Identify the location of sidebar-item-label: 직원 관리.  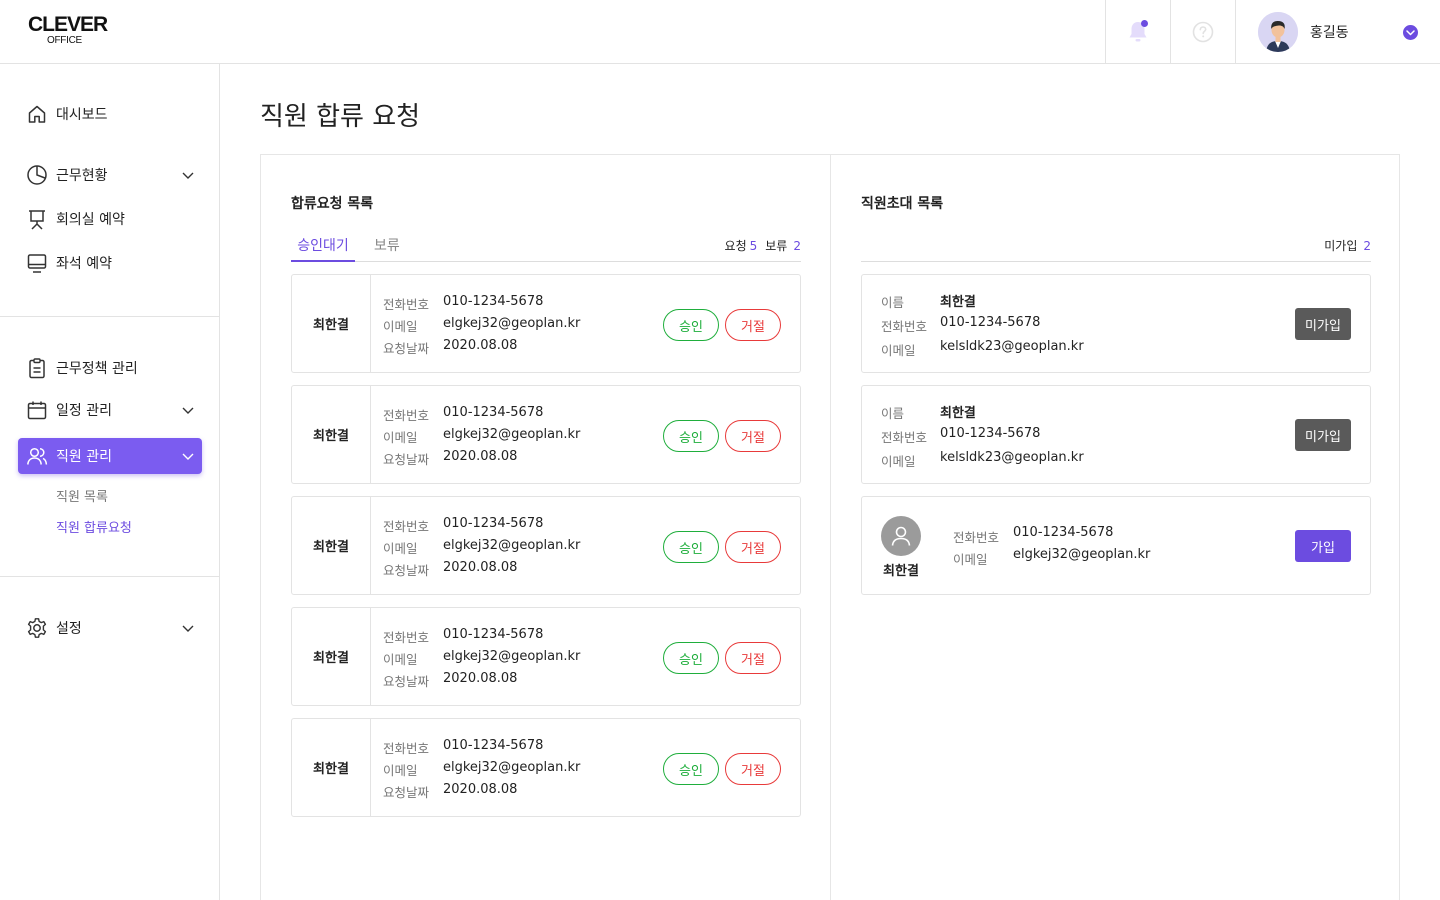
(84, 457).